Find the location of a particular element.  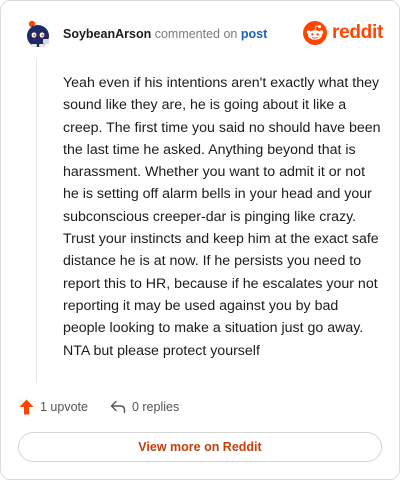

comment-header: SoybeanArson commented on post reddit is located at coordinates (201, 33).